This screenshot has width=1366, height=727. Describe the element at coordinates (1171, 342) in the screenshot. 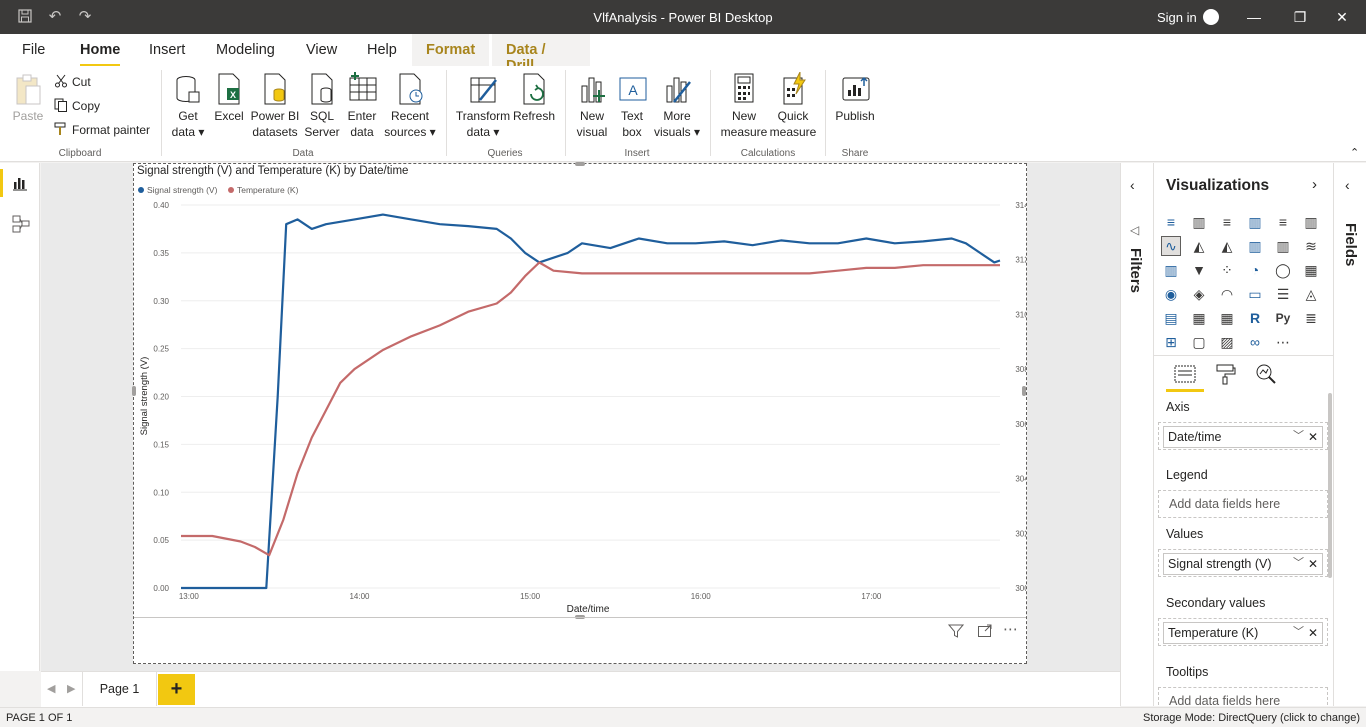

I see `decomposition-tree-icon: ⊞` at that location.